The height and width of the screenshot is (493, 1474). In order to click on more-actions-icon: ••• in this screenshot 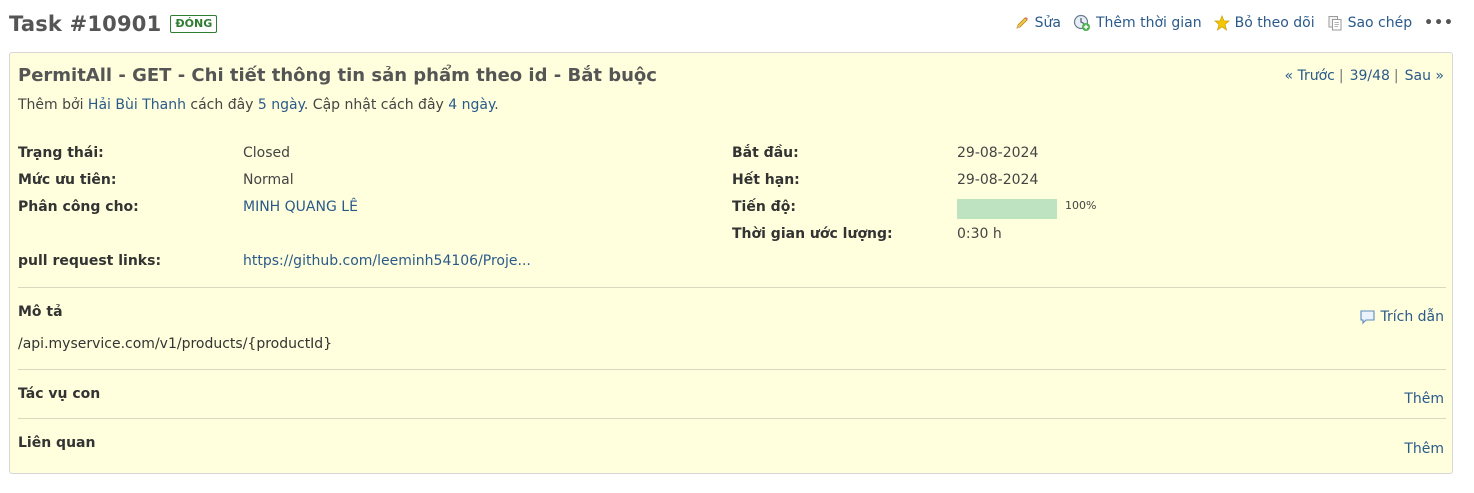, I will do `click(1439, 23)`.